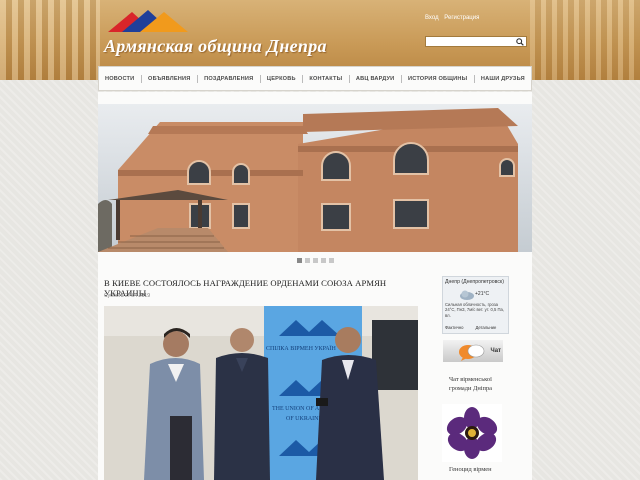  What do you see at coordinates (437, 79) in the screenshot?
I see `nav-item-history: ИСТОРИЯ ОБЩИНЫ` at bounding box center [437, 79].